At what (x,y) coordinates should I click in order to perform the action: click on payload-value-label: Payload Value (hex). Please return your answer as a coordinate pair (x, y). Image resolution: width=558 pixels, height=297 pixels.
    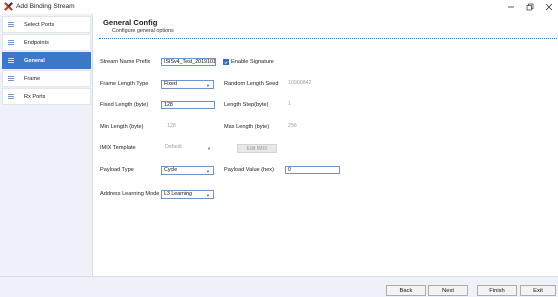
    Looking at the image, I should click on (249, 170).